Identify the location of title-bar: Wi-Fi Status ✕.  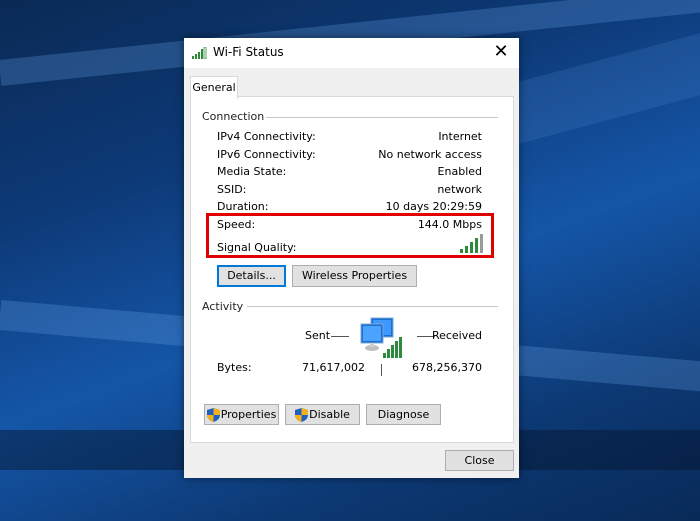
(351, 53).